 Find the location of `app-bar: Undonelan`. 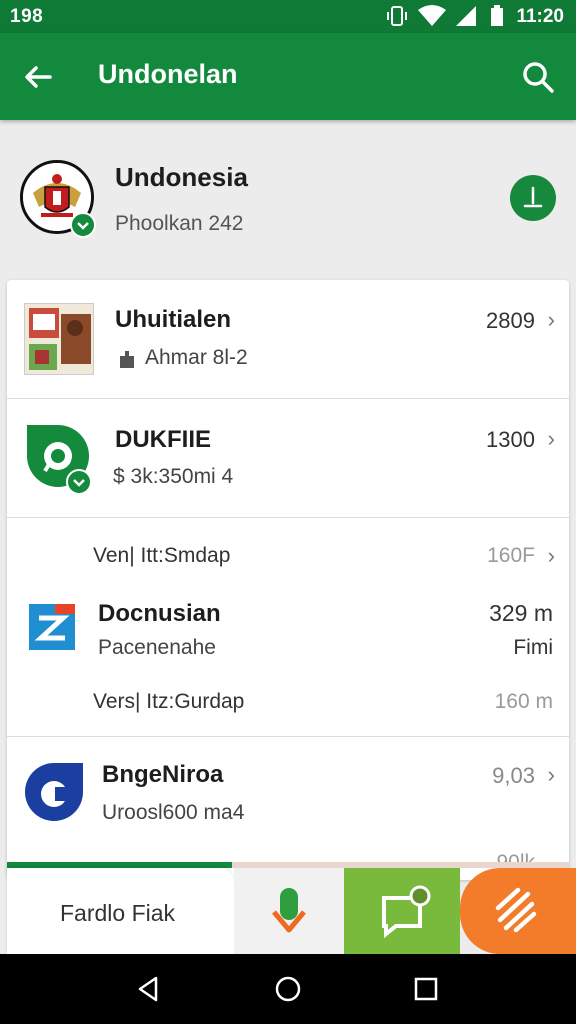

app-bar: Undonelan is located at coordinates (288, 76).